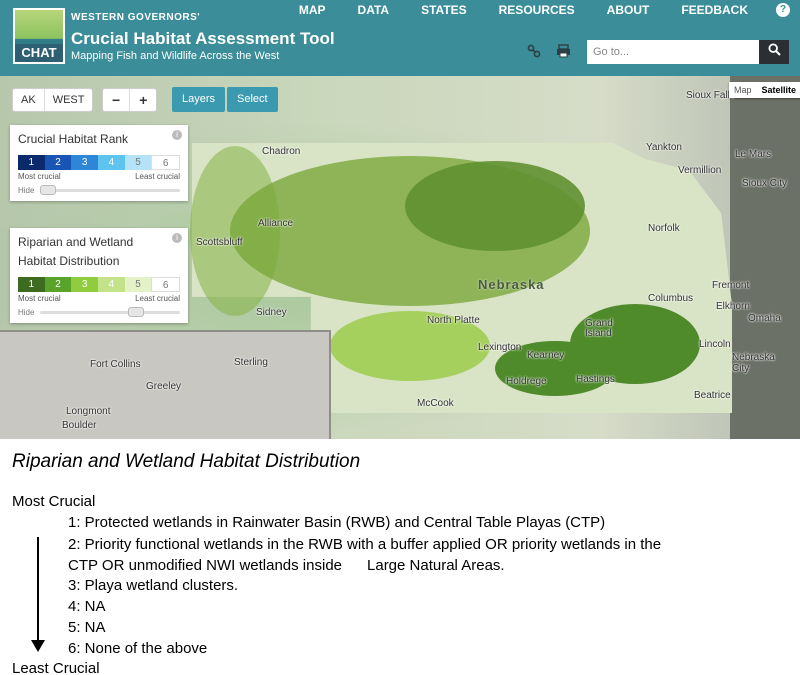 This screenshot has width=800, height=675. Describe the element at coordinates (783, 10) in the screenshot. I see `help-icon: ?` at that location.